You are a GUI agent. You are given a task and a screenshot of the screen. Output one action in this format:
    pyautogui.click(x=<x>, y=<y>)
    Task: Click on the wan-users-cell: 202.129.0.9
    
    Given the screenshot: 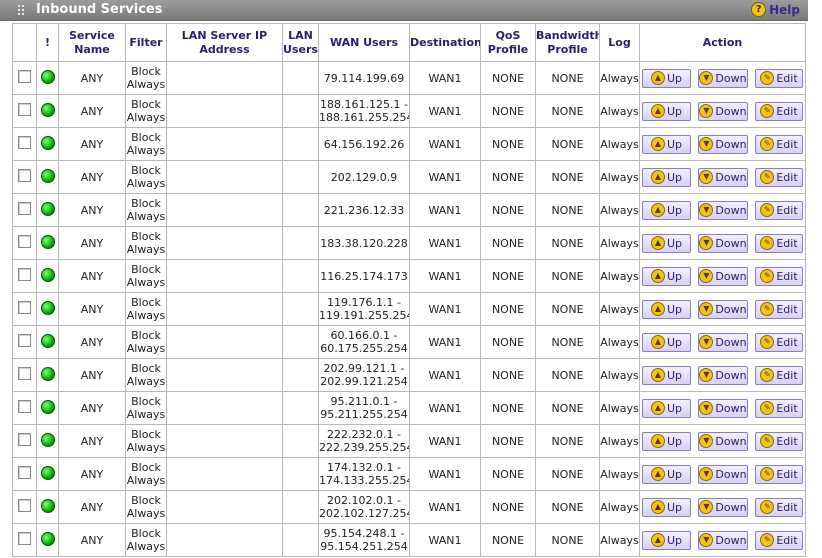 What is the action you would take?
    pyautogui.click(x=364, y=177)
    